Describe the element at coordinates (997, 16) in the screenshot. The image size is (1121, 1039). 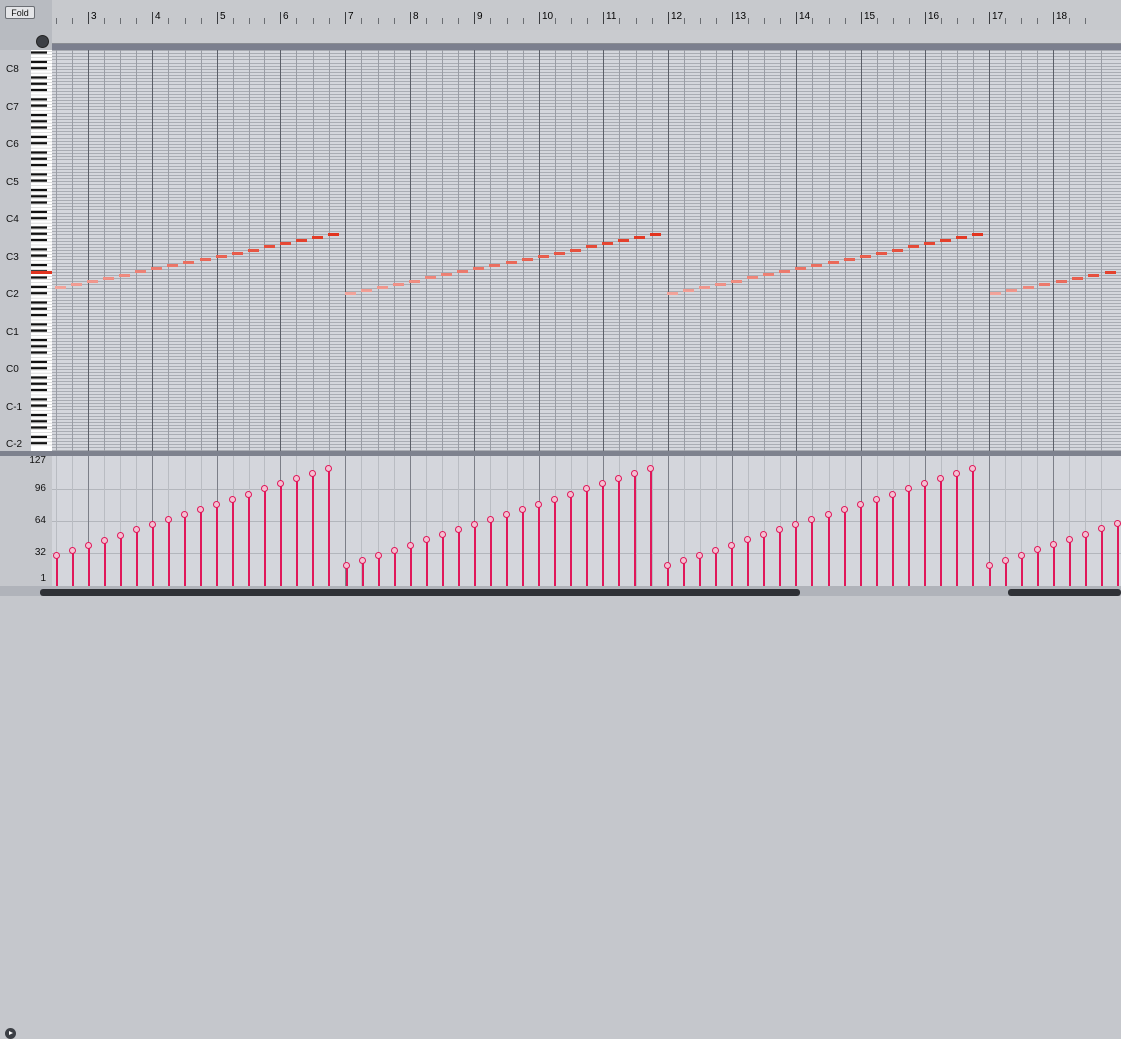
I see `bar-number: 17` at that location.